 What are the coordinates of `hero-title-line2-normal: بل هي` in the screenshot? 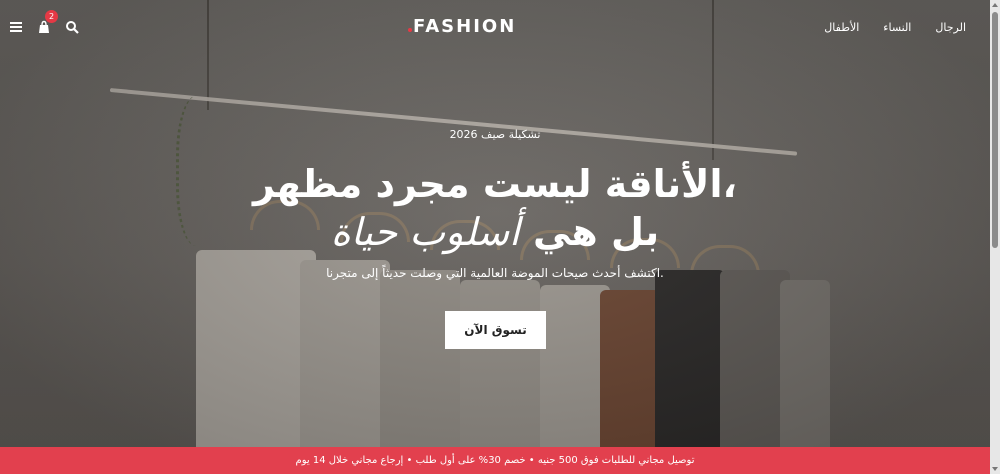 It's located at (596, 232).